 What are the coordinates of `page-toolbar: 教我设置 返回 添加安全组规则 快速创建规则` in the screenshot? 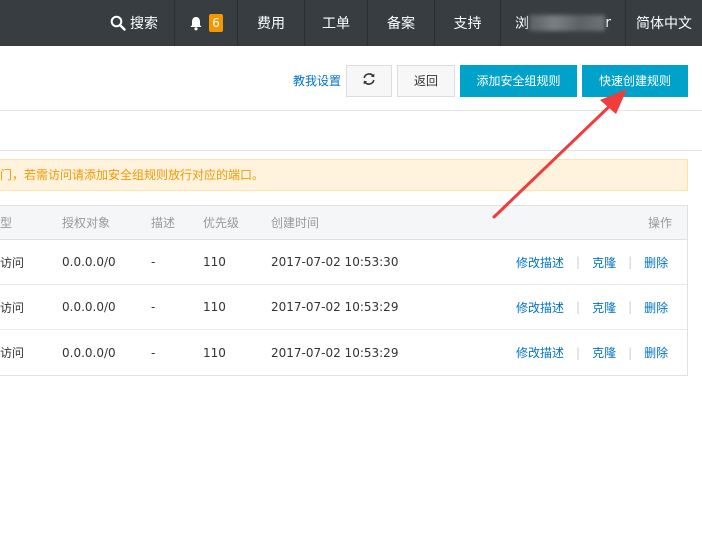 It's located at (490, 80).